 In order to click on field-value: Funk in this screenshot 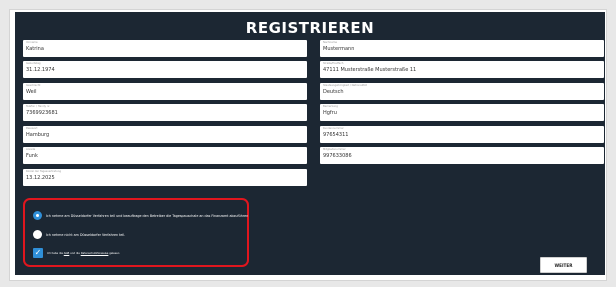, I will do `click(32, 156)`.